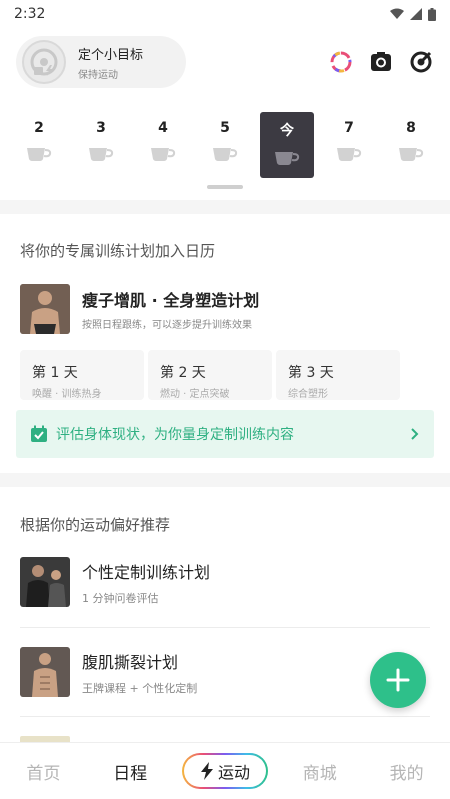 The width and height of the screenshot is (450, 799). Describe the element at coordinates (421, 62) in the screenshot. I see `target-icon` at that location.